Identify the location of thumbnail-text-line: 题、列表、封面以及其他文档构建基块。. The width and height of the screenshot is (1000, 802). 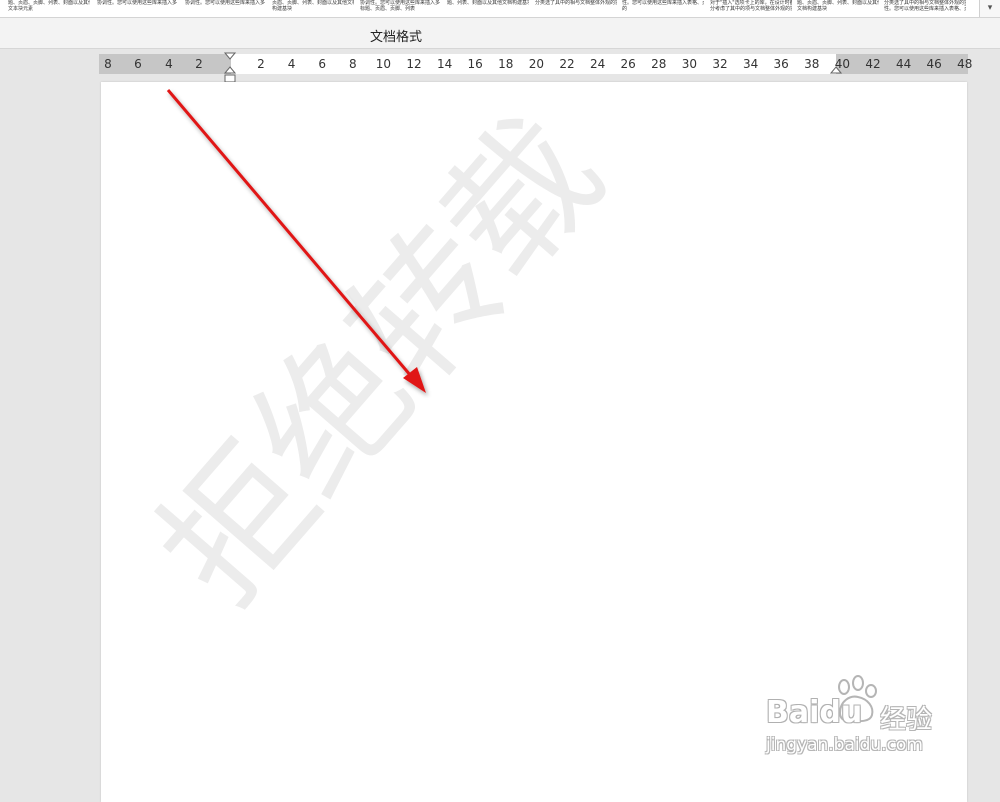
(488, 3).